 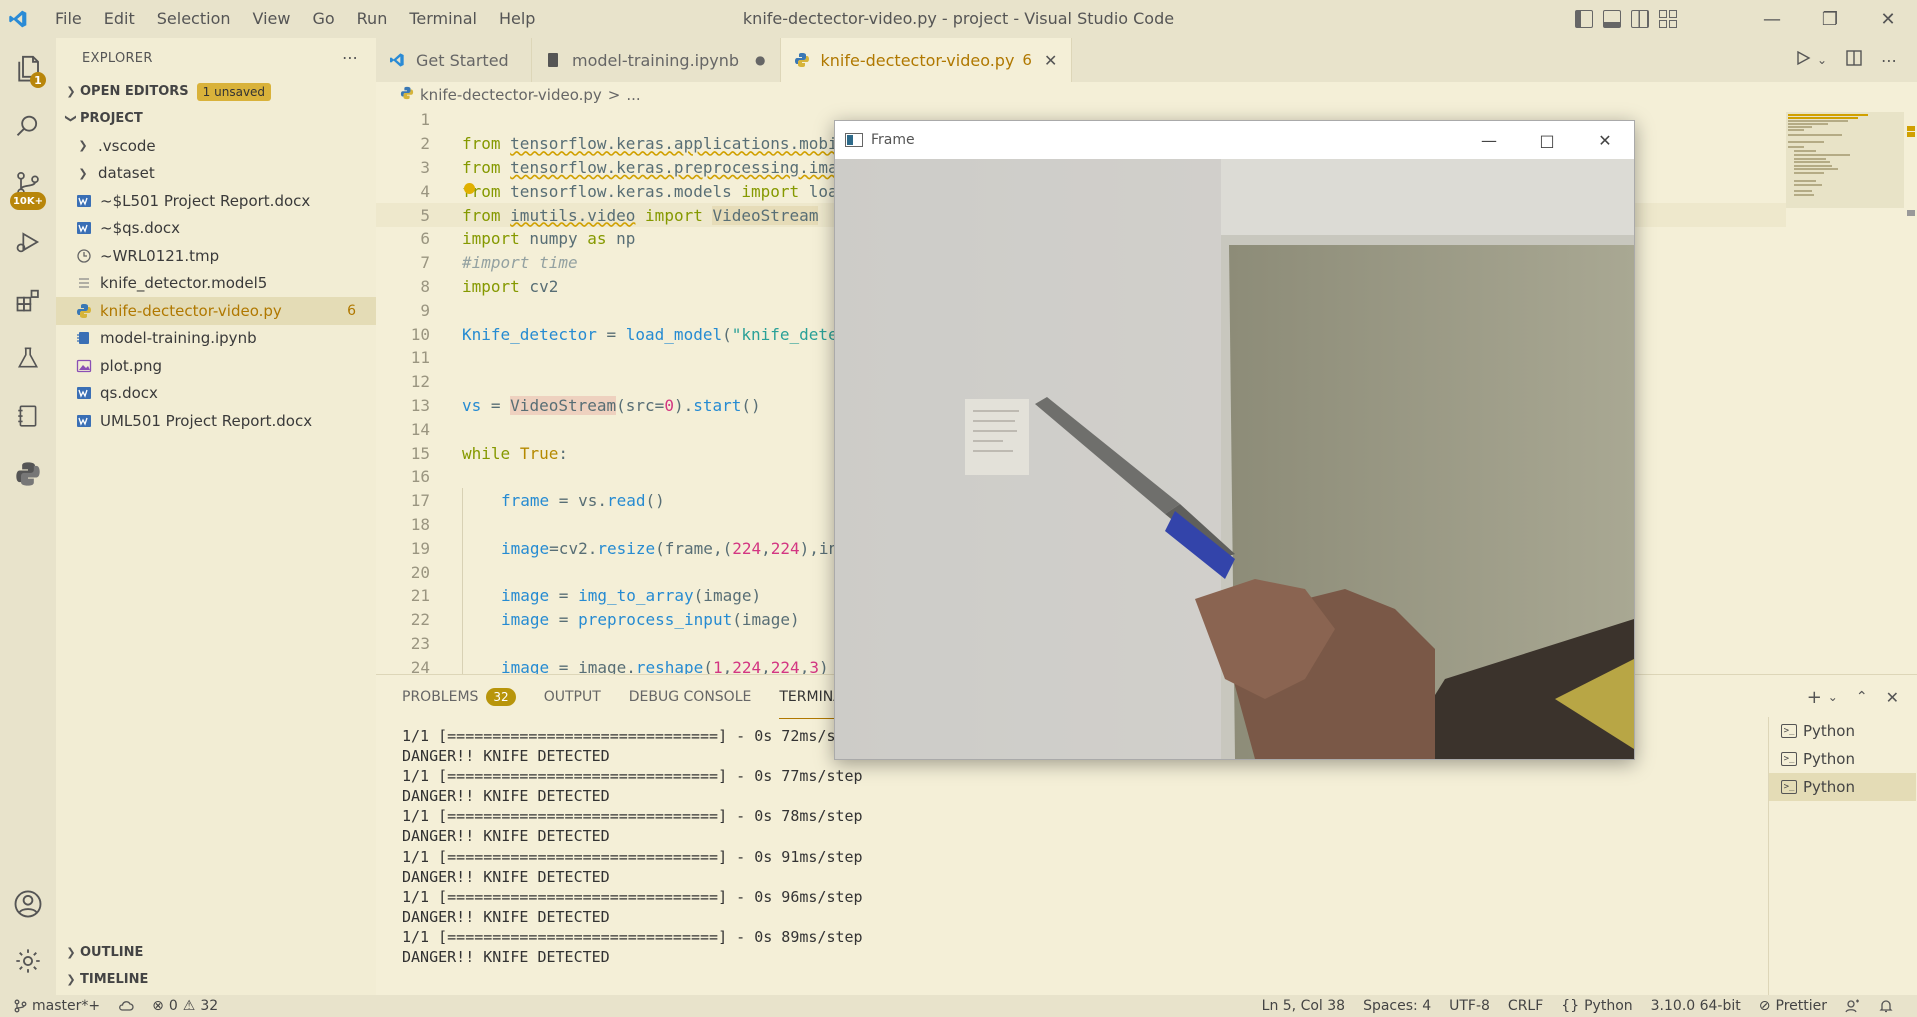 What do you see at coordinates (1668, 19) in the screenshot?
I see `customize-layout-icon` at bounding box center [1668, 19].